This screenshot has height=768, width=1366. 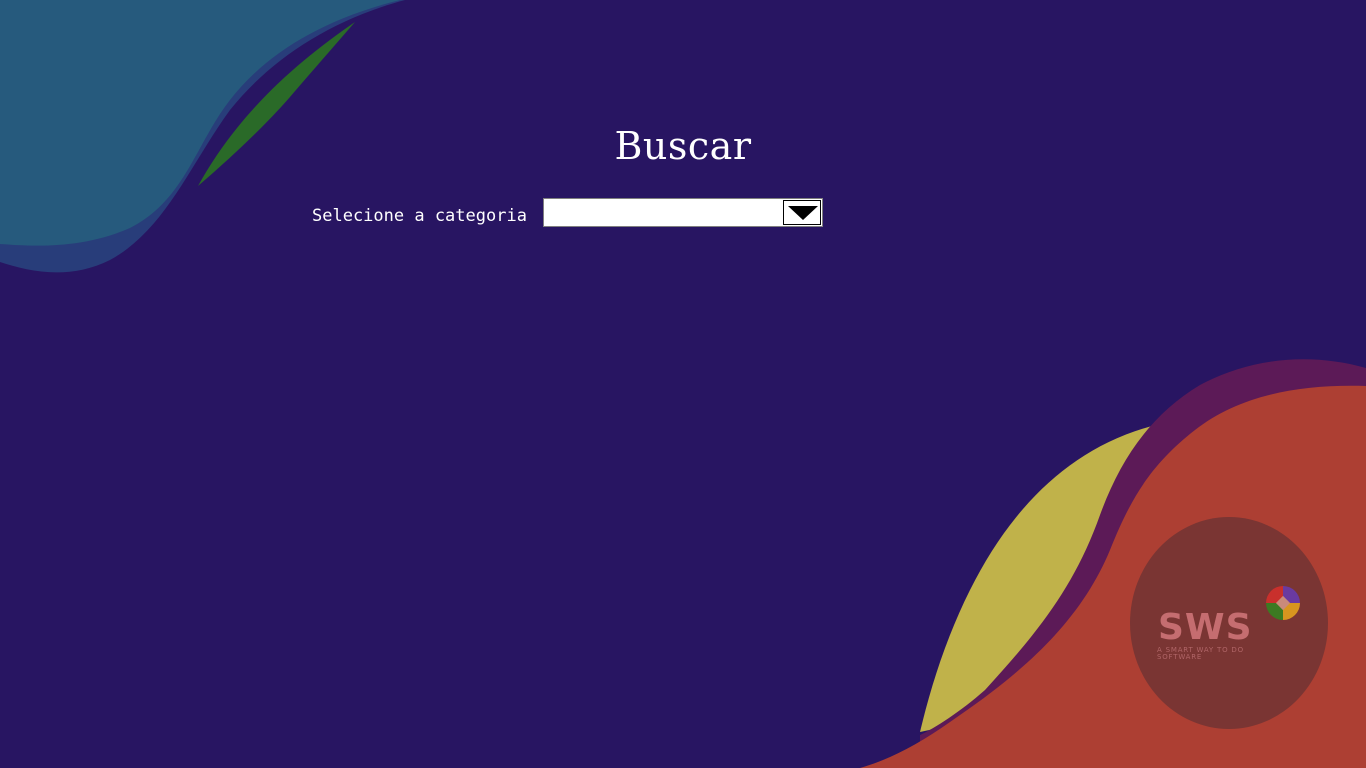 I want to click on dropdown-button, so click(x=802, y=212).